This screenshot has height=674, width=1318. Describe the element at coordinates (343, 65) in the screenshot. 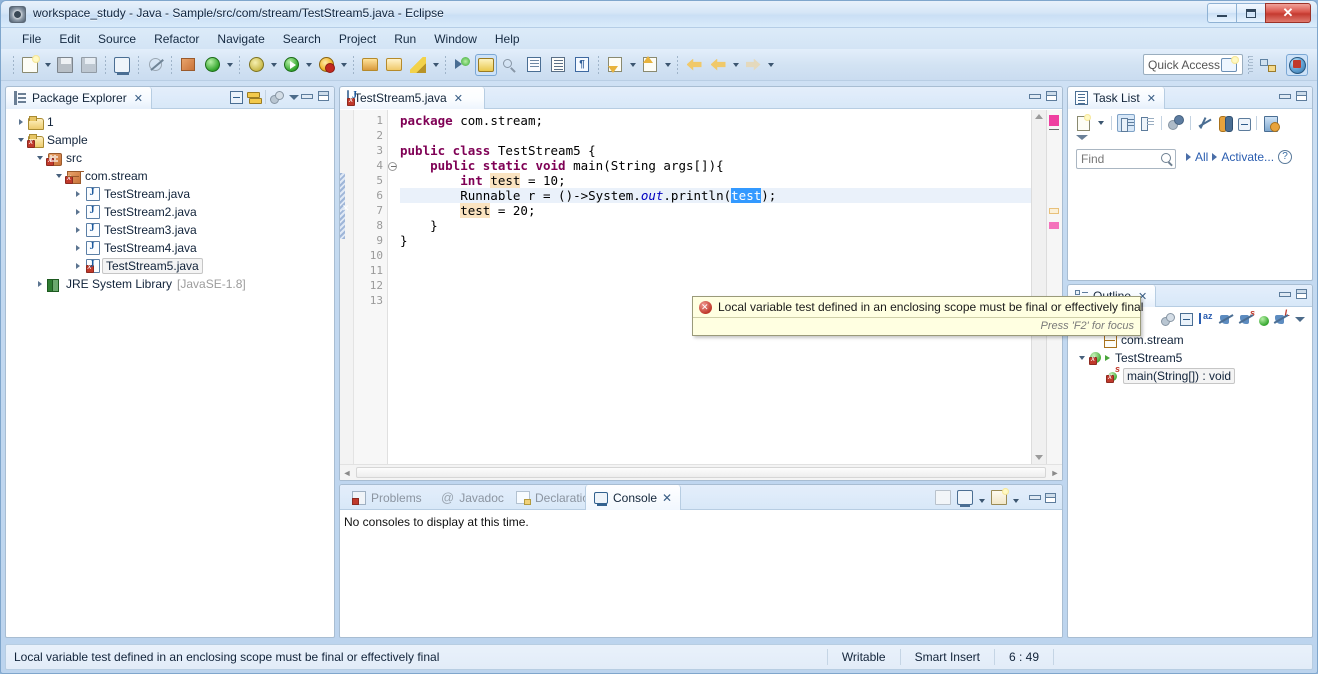

I see `coverage-dropdown-arrow-icon` at that location.